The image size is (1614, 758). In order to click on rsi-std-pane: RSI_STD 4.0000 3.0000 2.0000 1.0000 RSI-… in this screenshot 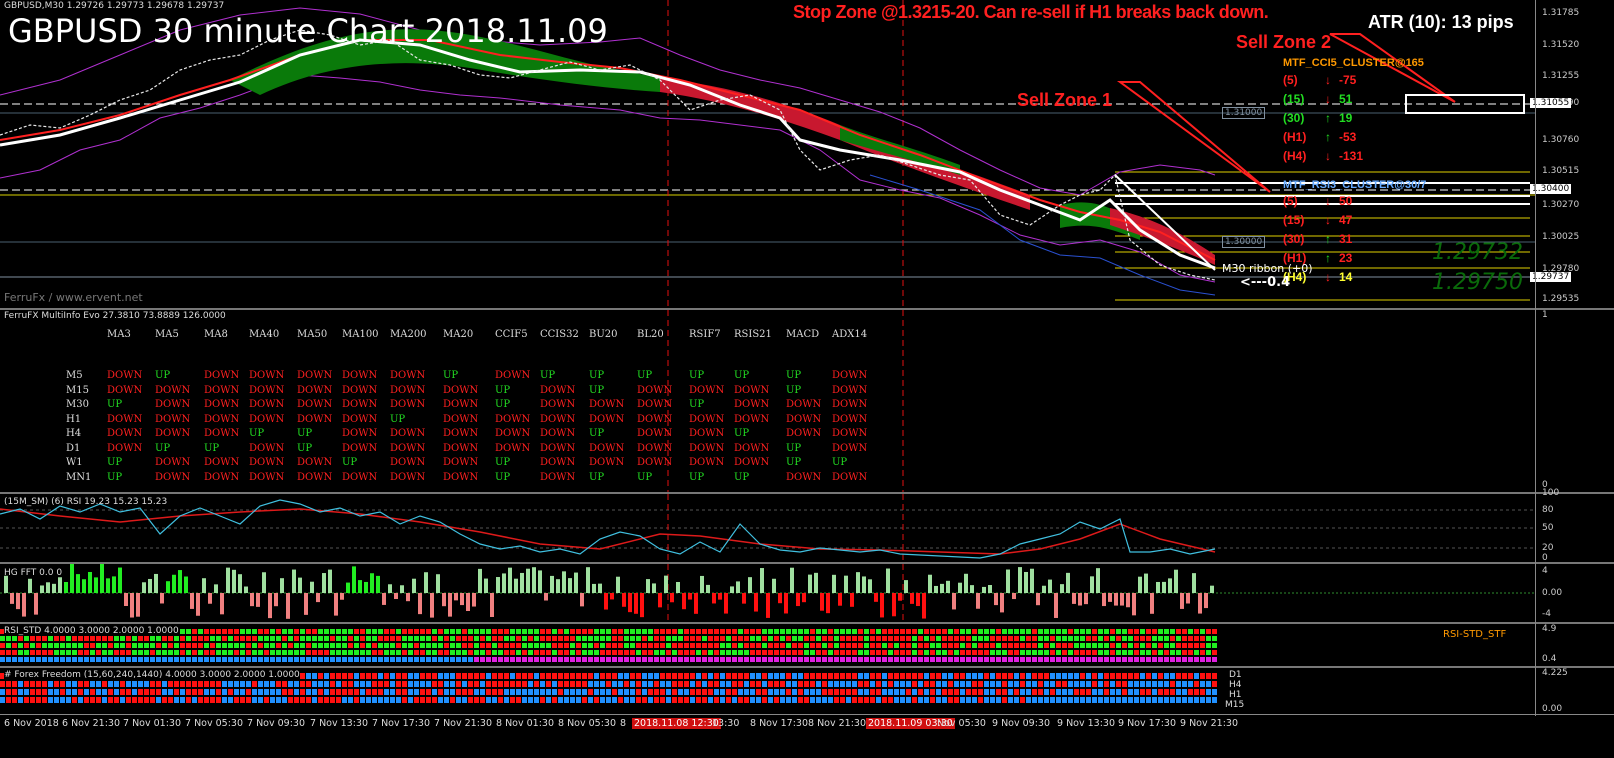, I will do `click(780, 645)`.